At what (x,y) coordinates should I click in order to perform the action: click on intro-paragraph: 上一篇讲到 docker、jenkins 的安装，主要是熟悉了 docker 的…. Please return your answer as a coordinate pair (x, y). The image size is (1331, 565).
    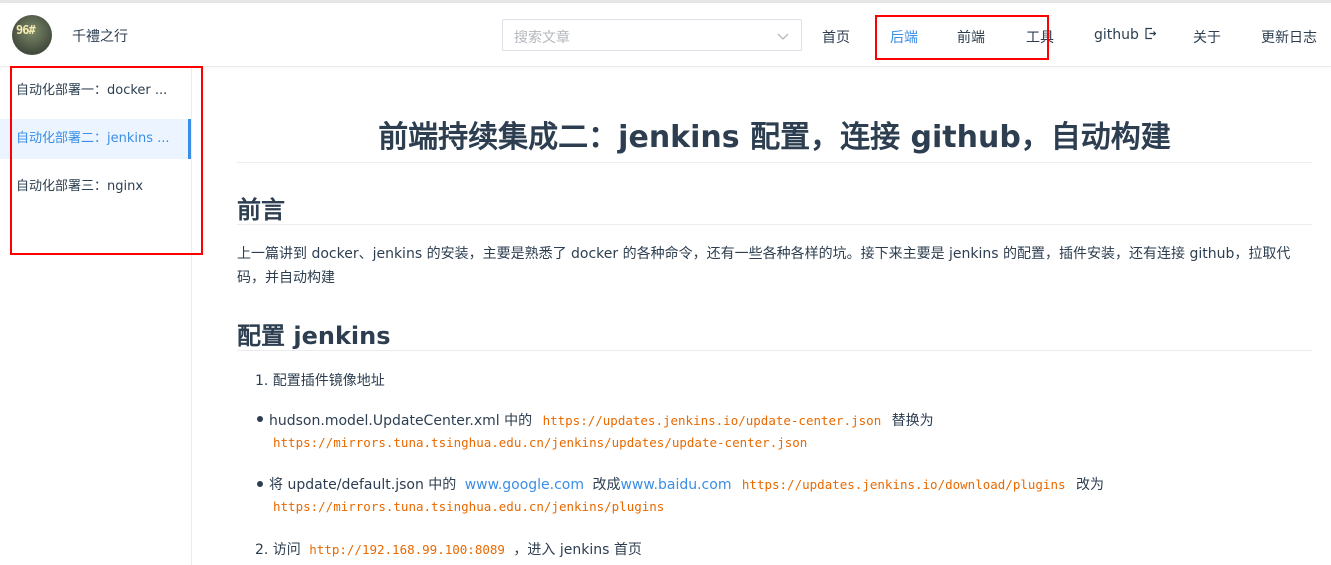
    Looking at the image, I should click on (764, 266).